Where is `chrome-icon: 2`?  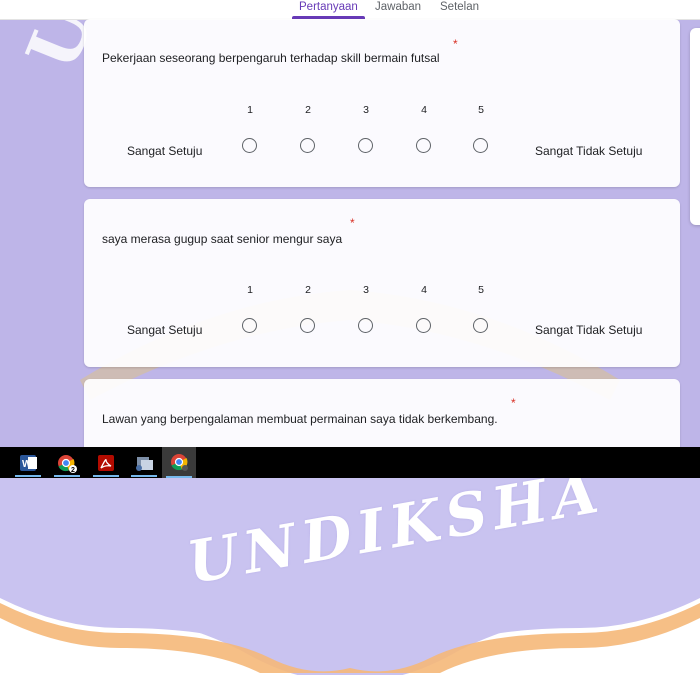
chrome-icon: 2 is located at coordinates (67, 464).